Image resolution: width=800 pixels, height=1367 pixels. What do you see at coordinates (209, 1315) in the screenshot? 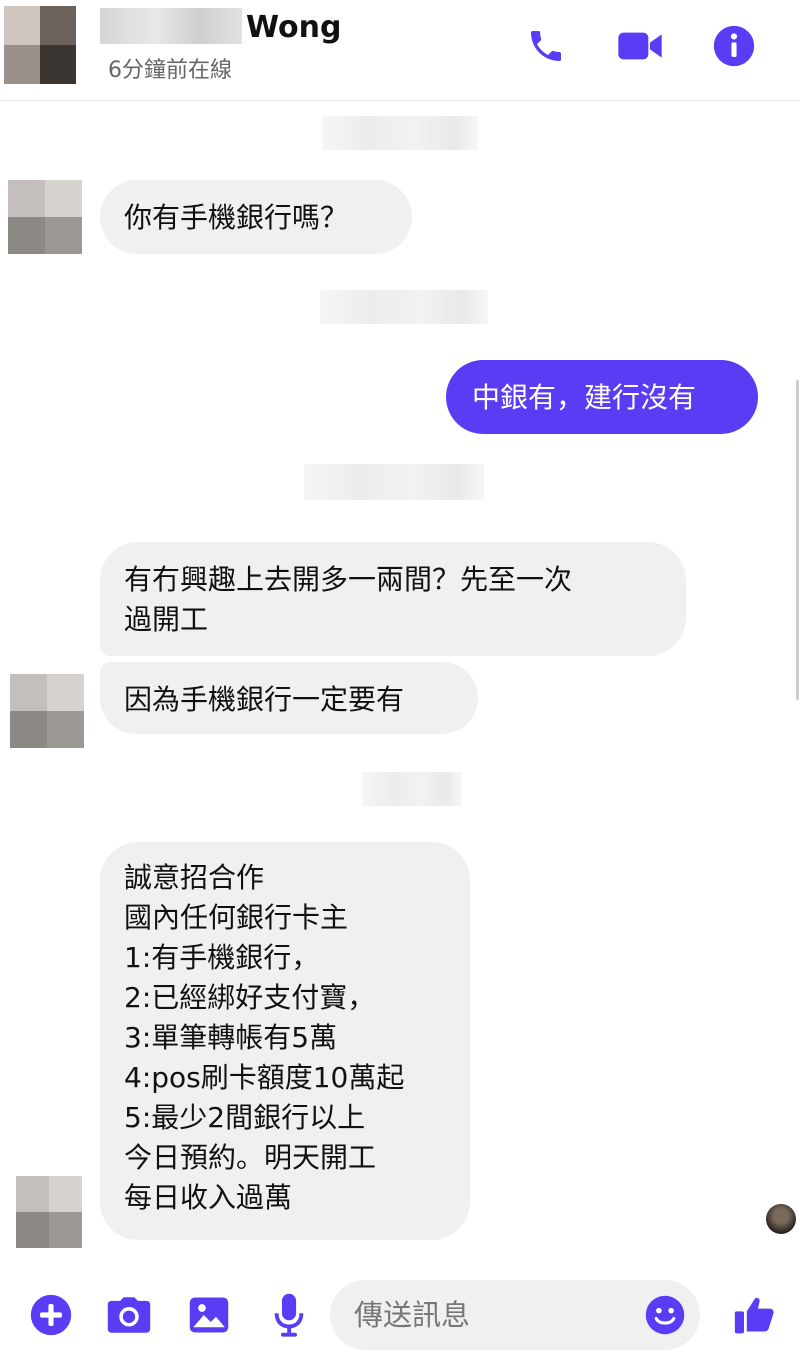
I see `image-icon` at bounding box center [209, 1315].